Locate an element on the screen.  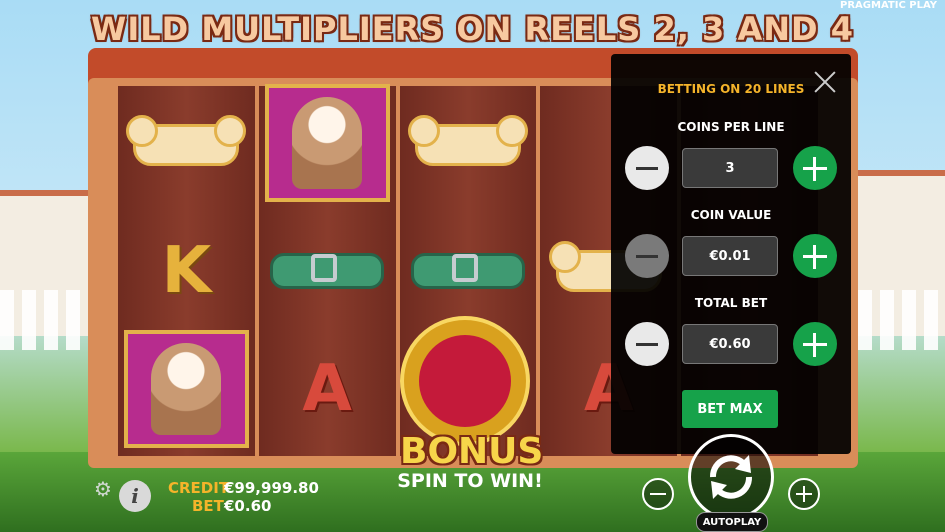
promo-title: WILD MULTIPLIERS ON REELS 2, 3 AND 4 is located at coordinates (472, 29).